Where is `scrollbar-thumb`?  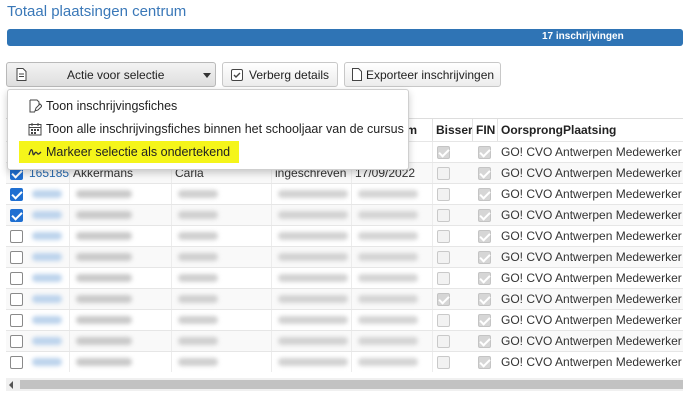
scrollbar-thumb is located at coordinates (351, 384).